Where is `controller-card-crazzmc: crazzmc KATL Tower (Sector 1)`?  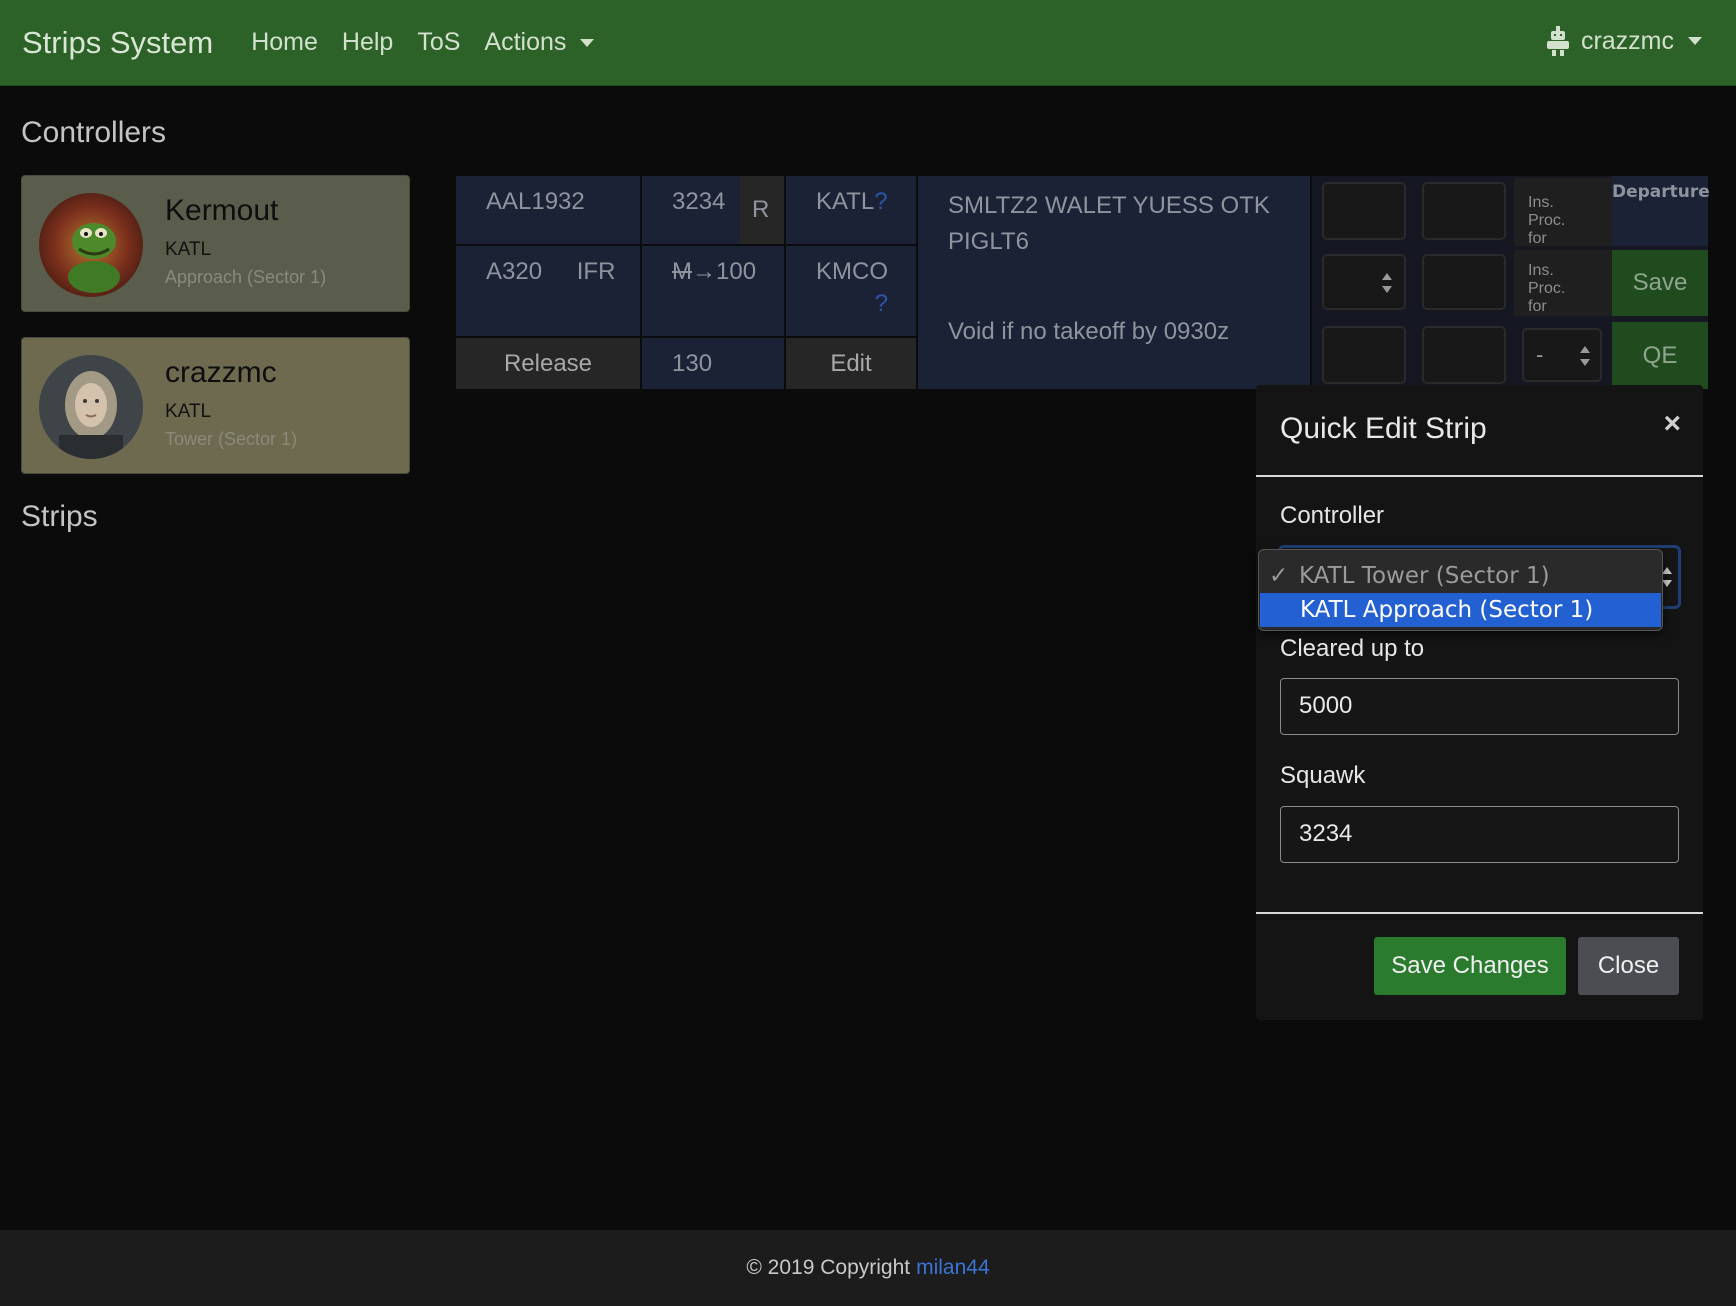
controller-card-crazzmc: crazzmc KATL Tower (Sector 1) is located at coordinates (215, 405).